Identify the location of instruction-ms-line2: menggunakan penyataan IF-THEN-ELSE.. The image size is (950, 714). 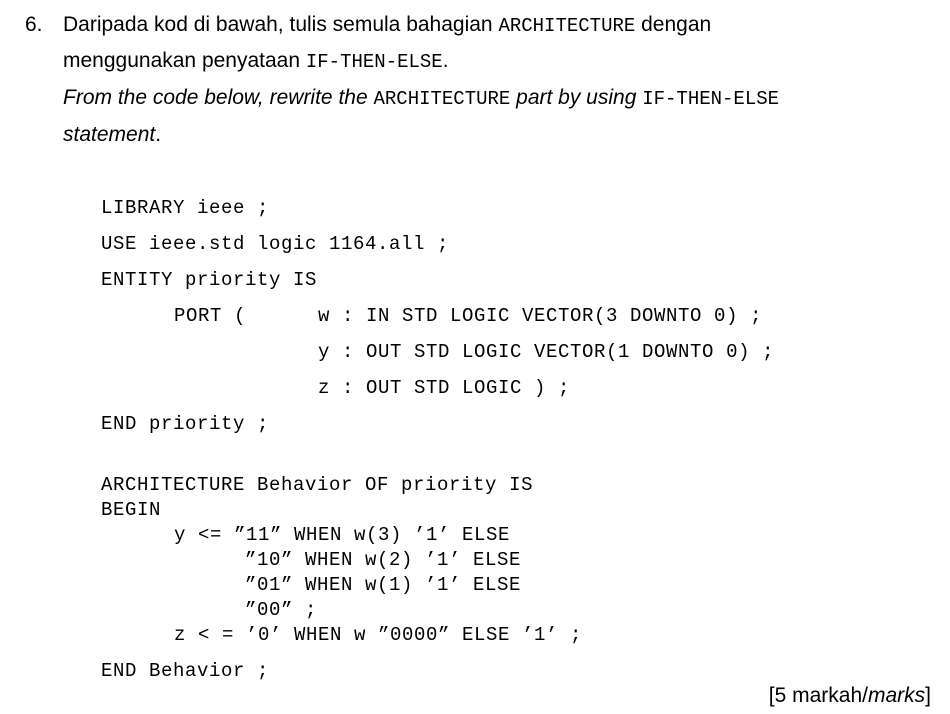
(256, 61).